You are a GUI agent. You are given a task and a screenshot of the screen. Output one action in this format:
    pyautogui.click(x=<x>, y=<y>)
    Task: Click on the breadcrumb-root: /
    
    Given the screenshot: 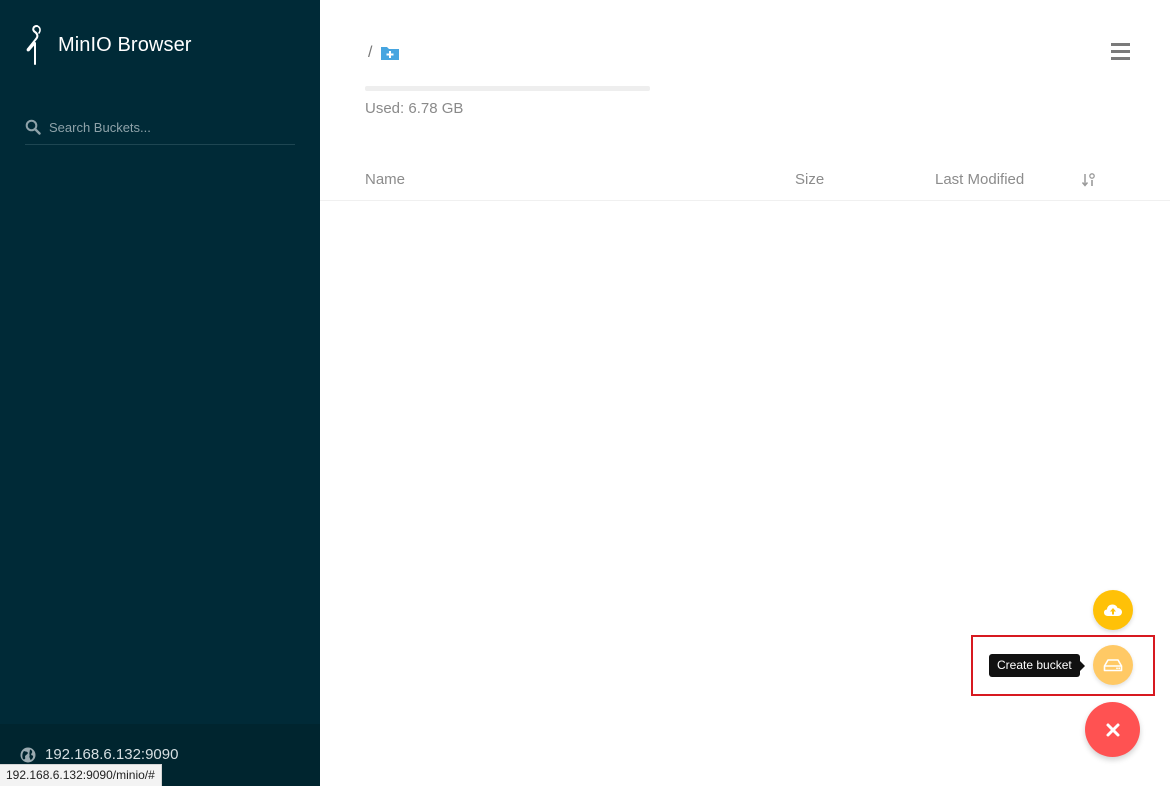 What is the action you would take?
    pyautogui.click(x=370, y=53)
    